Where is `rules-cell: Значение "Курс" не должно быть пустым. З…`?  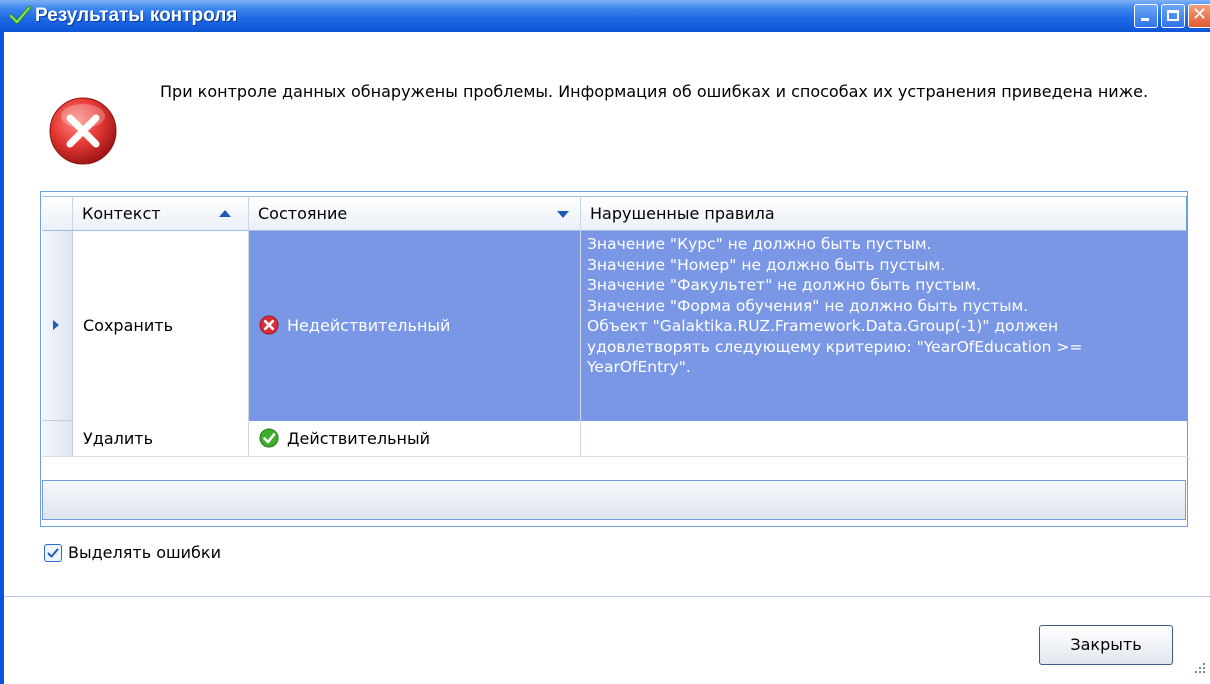
rules-cell: Значение "Курс" не должно быть пустым. З… is located at coordinates (884, 326).